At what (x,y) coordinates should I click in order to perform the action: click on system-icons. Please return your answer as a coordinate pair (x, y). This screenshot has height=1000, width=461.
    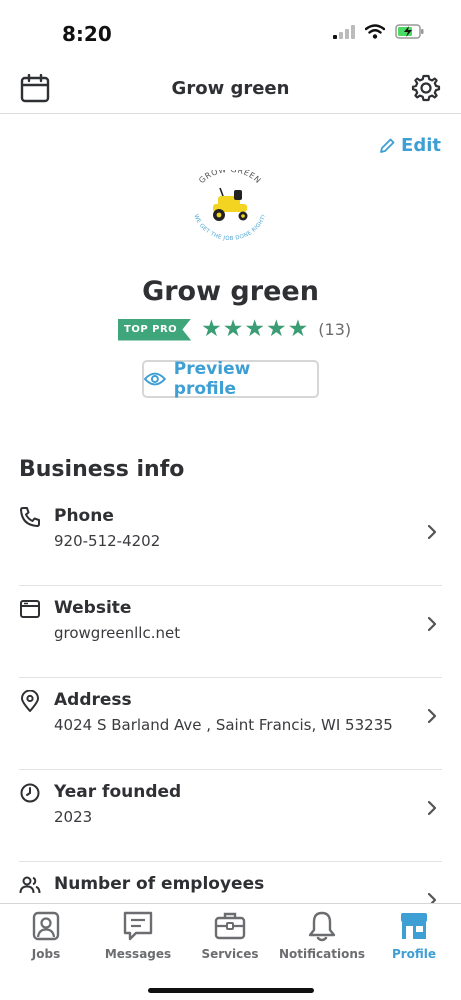
    Looking at the image, I should click on (379, 31).